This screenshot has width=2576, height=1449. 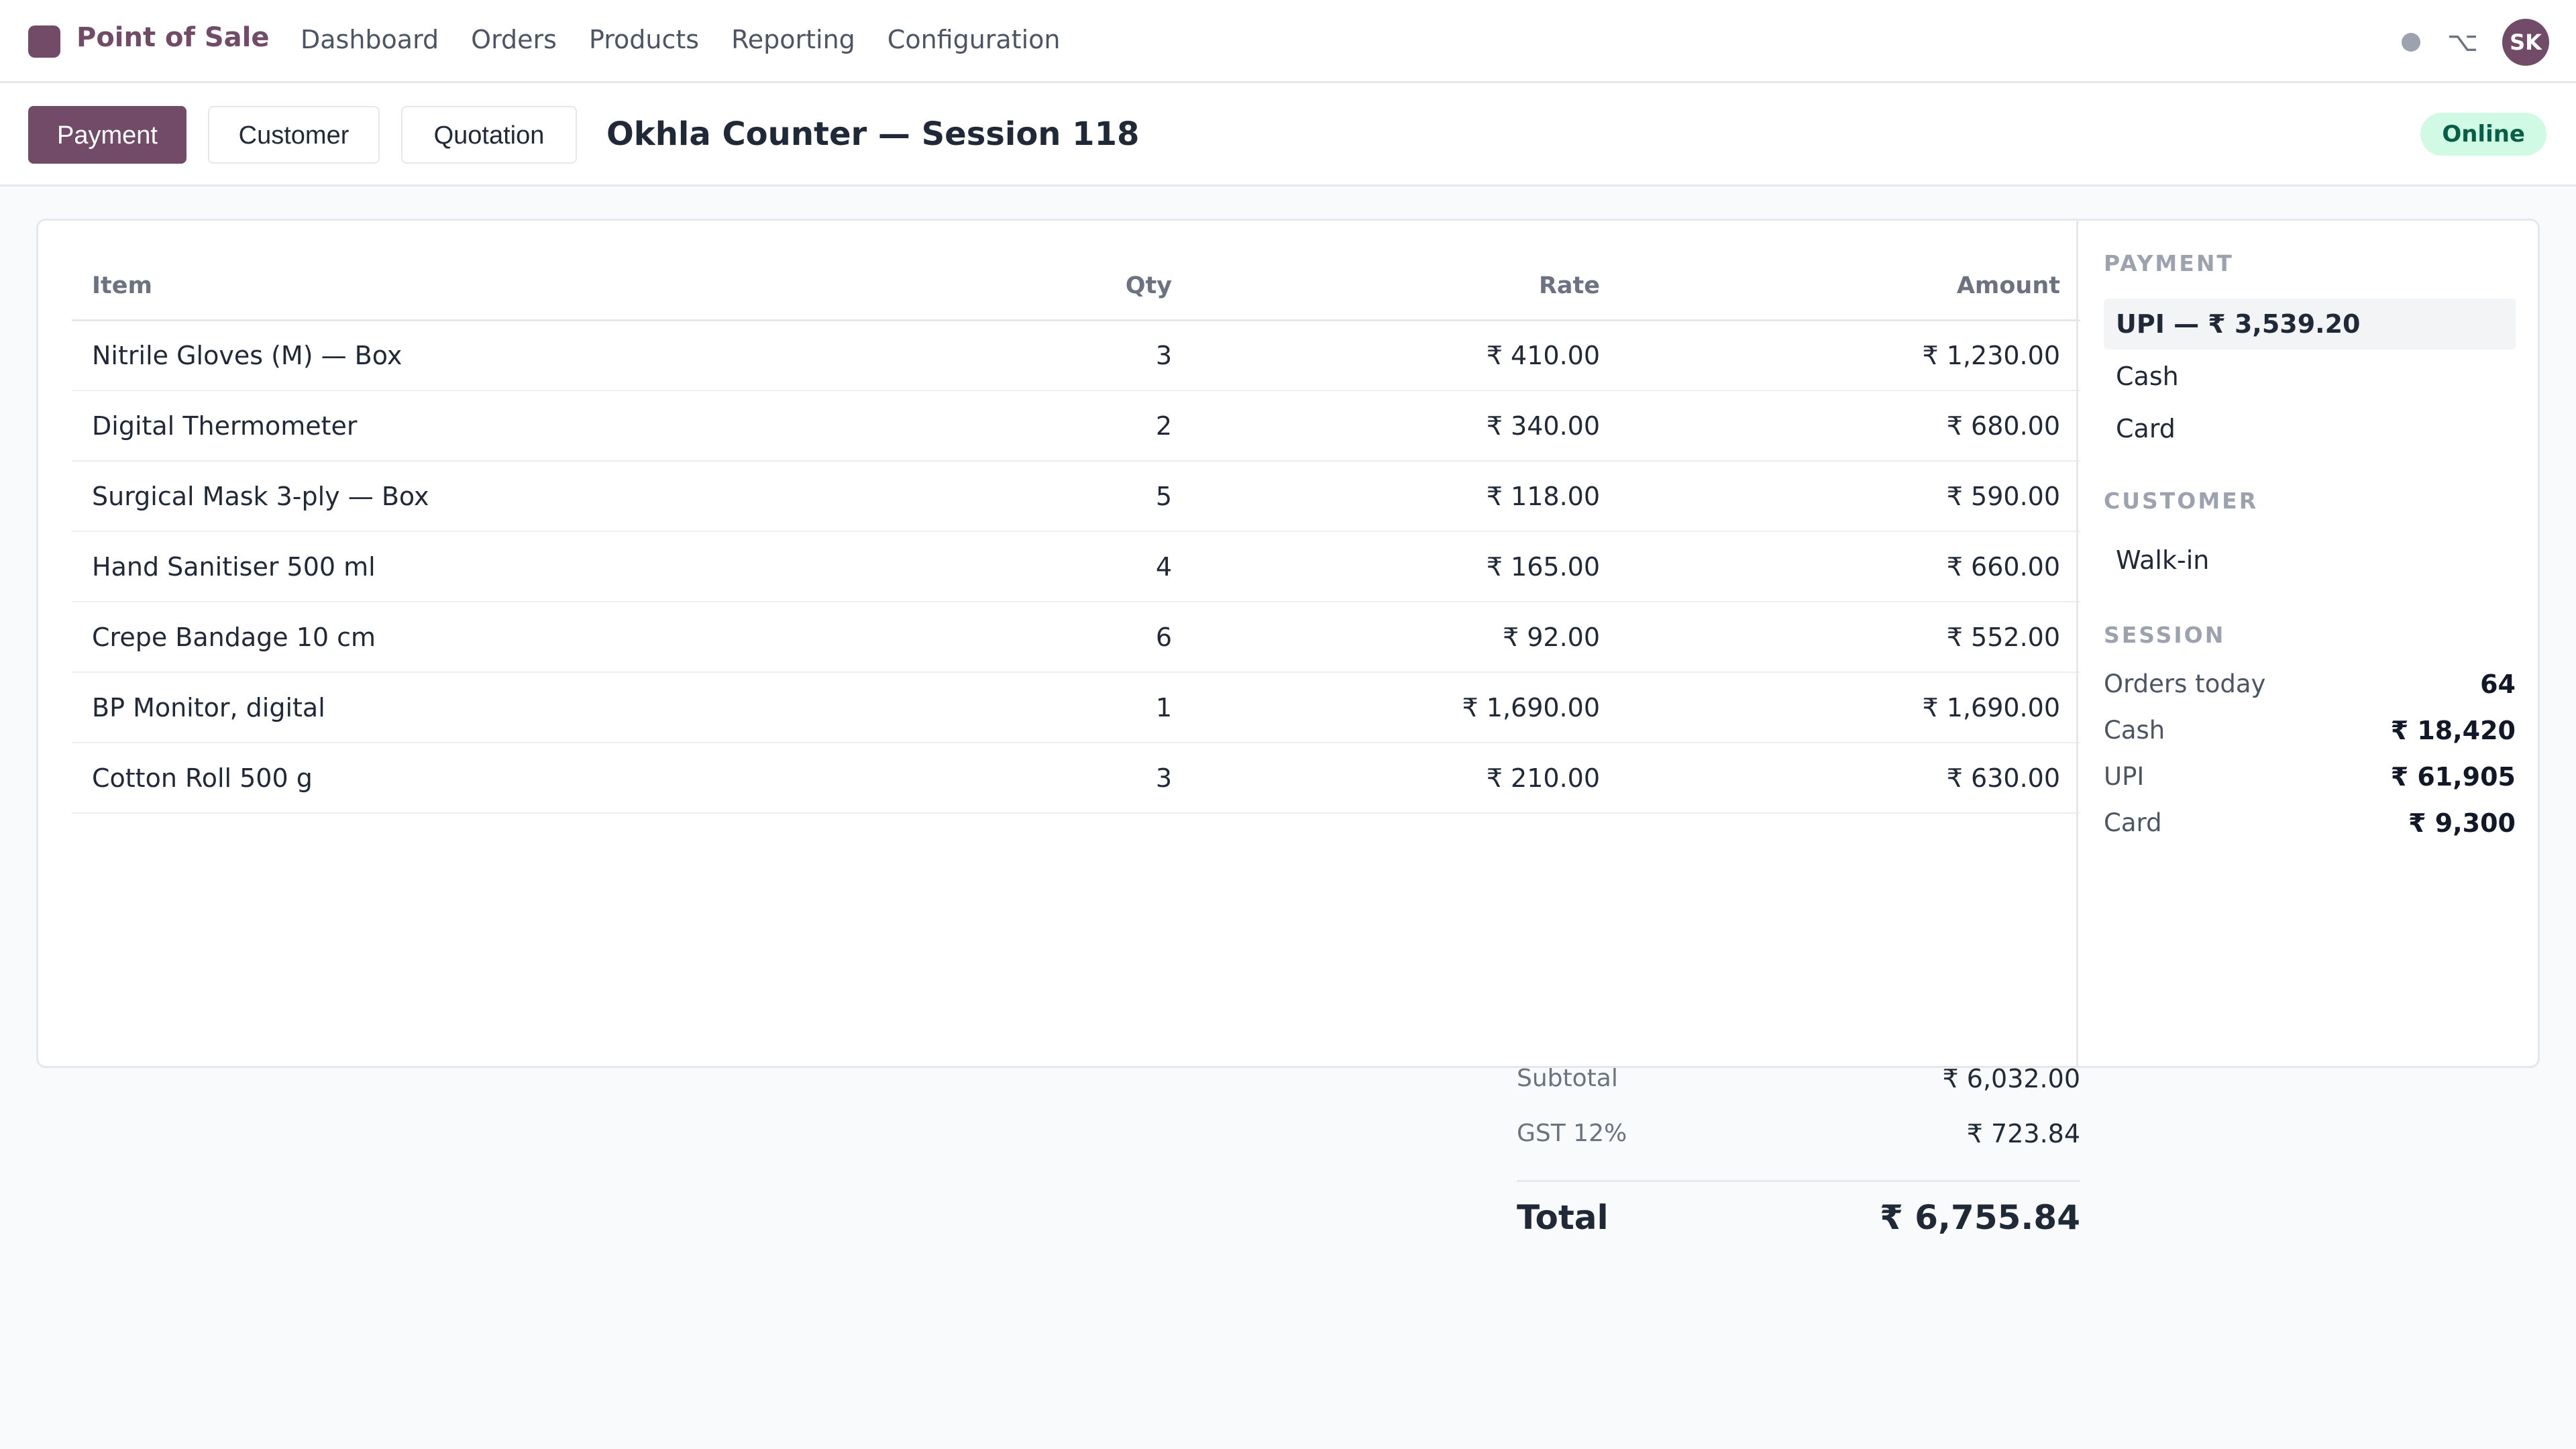 I want to click on session-stat-card: Card ₹ 9,300, so click(x=2310, y=823).